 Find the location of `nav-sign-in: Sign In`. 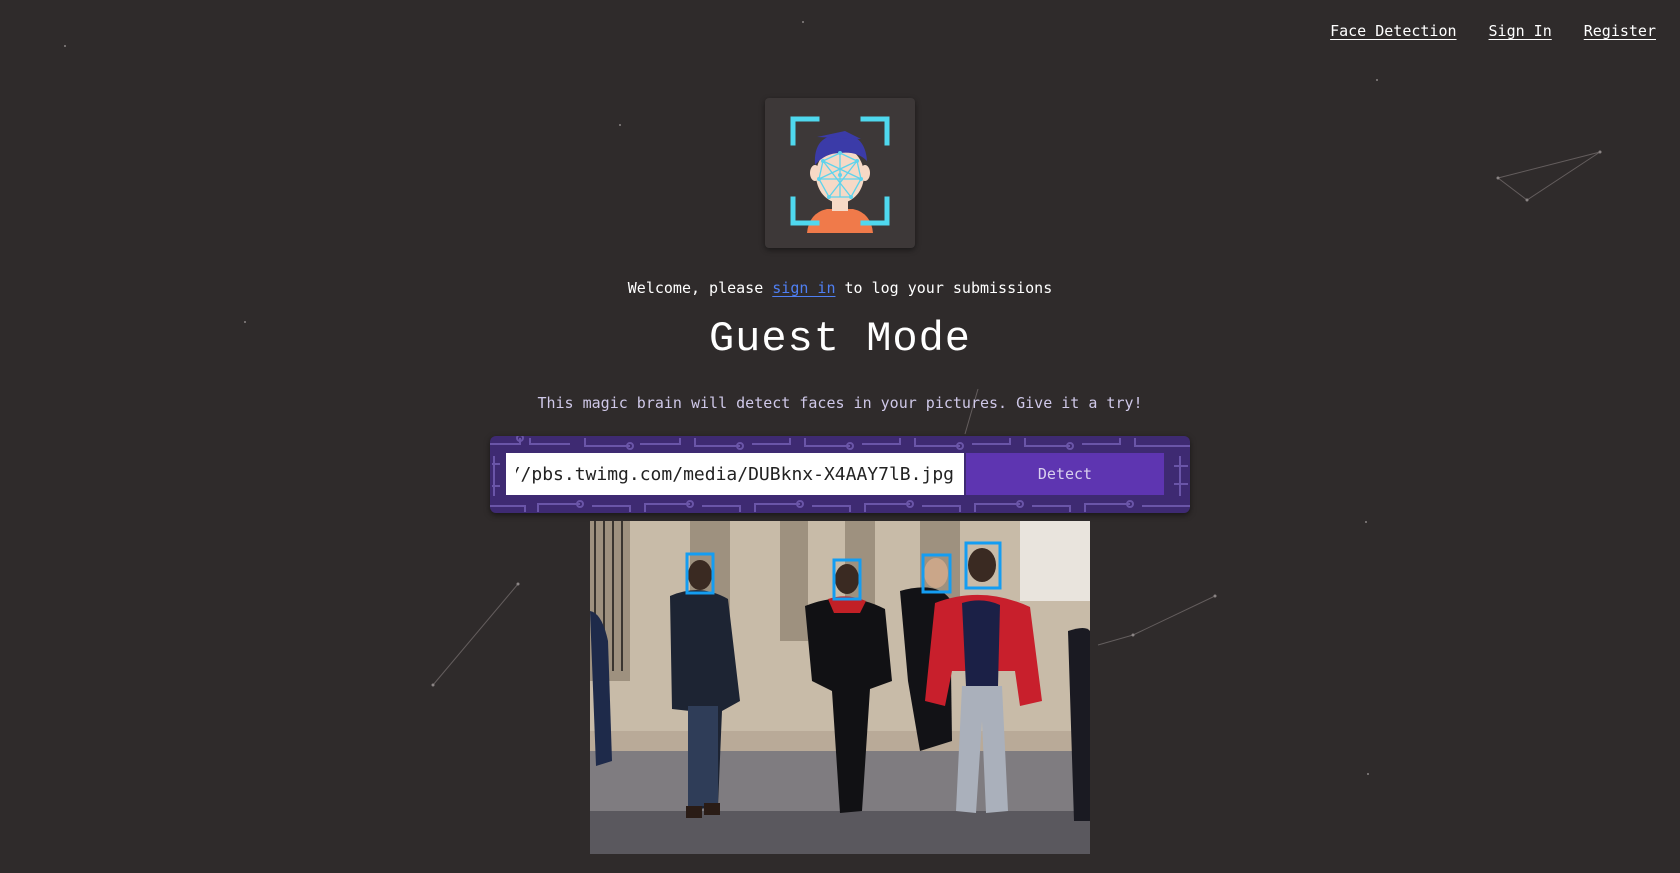

nav-sign-in: Sign In is located at coordinates (1520, 31).